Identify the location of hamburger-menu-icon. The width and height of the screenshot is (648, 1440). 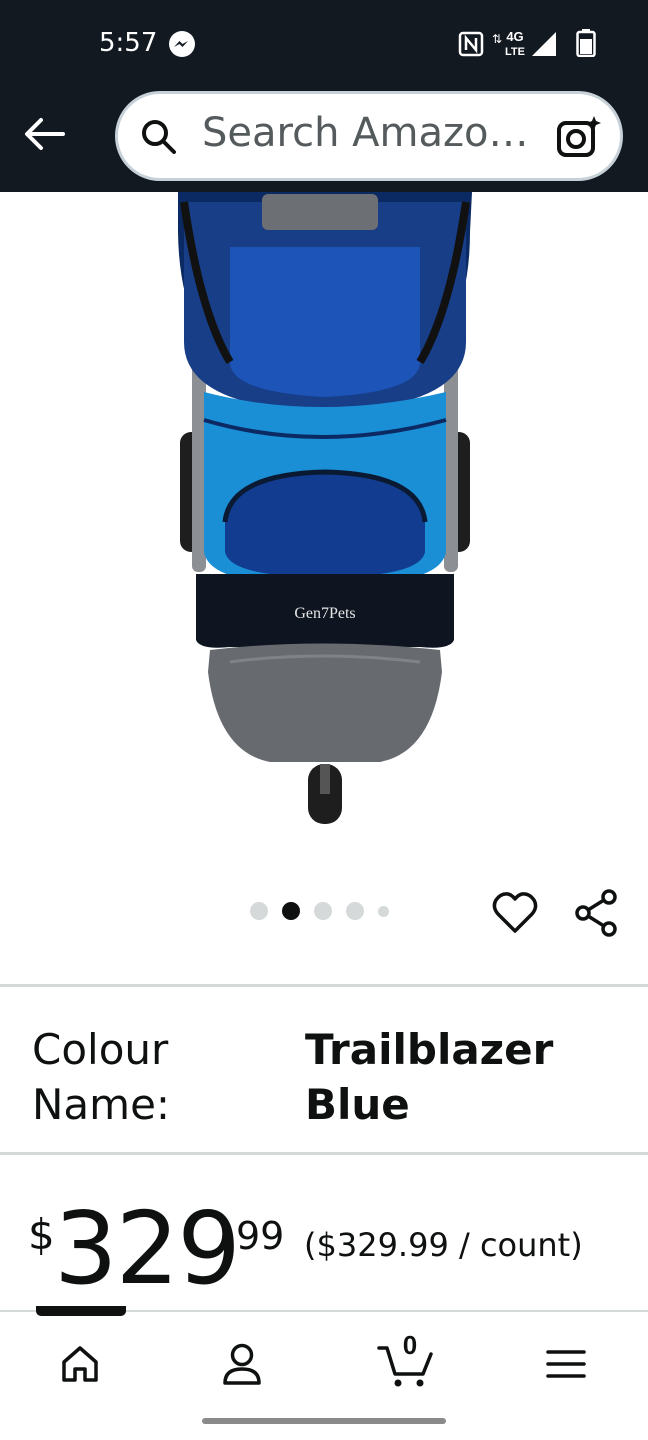
(566, 1364).